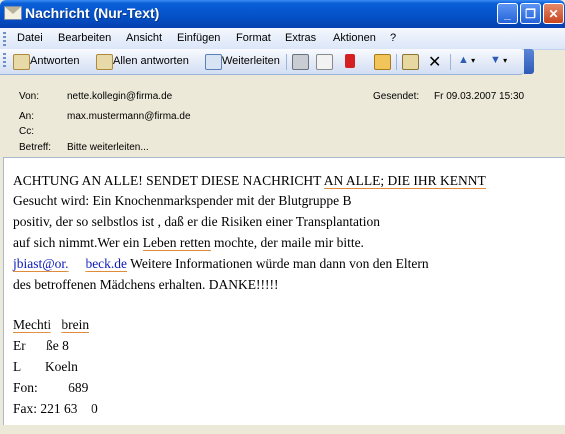 The width and height of the screenshot is (565, 434). What do you see at coordinates (382, 62) in the screenshot?
I see `envelope-open-icon` at bounding box center [382, 62].